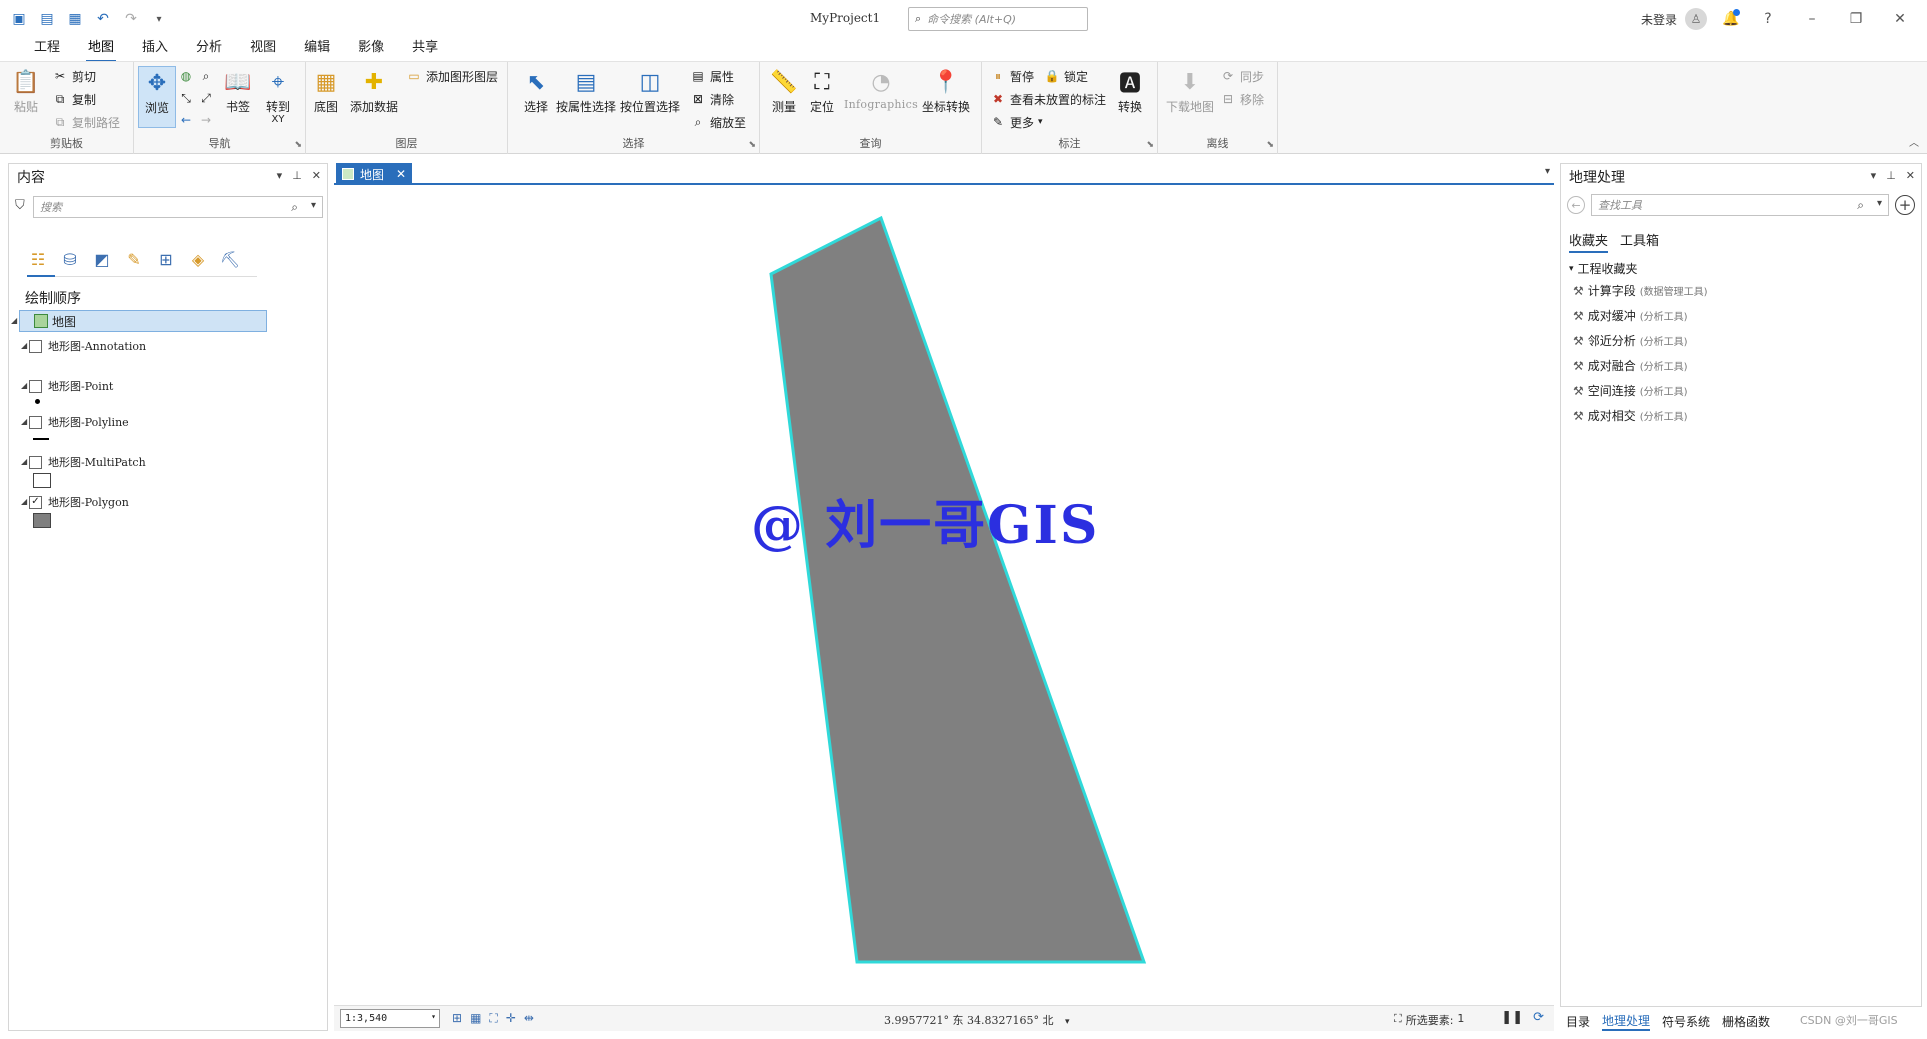 The height and width of the screenshot is (1039, 1927). What do you see at coordinates (529, 1018) in the screenshot?
I see `rotate-map-icon: ⇹` at bounding box center [529, 1018].